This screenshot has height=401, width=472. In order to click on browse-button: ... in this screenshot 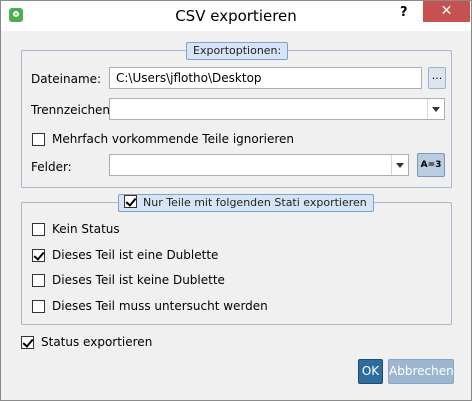, I will do `click(437, 78)`.